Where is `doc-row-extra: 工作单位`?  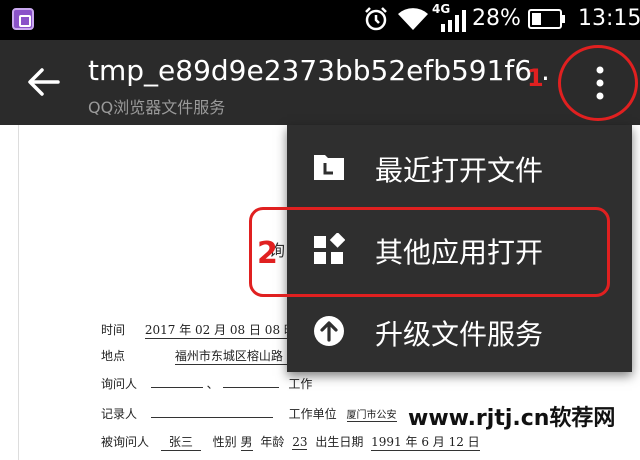
doc-row-extra: 工作单位 is located at coordinates (312, 414).